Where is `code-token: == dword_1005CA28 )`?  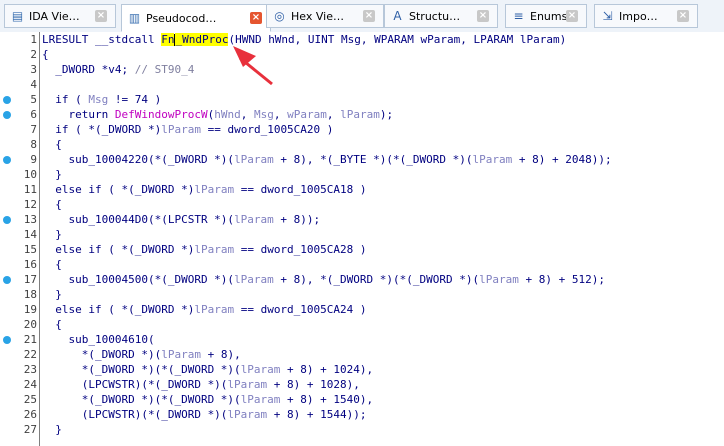 code-token: == dword_1005CA28 ) is located at coordinates (300, 249).